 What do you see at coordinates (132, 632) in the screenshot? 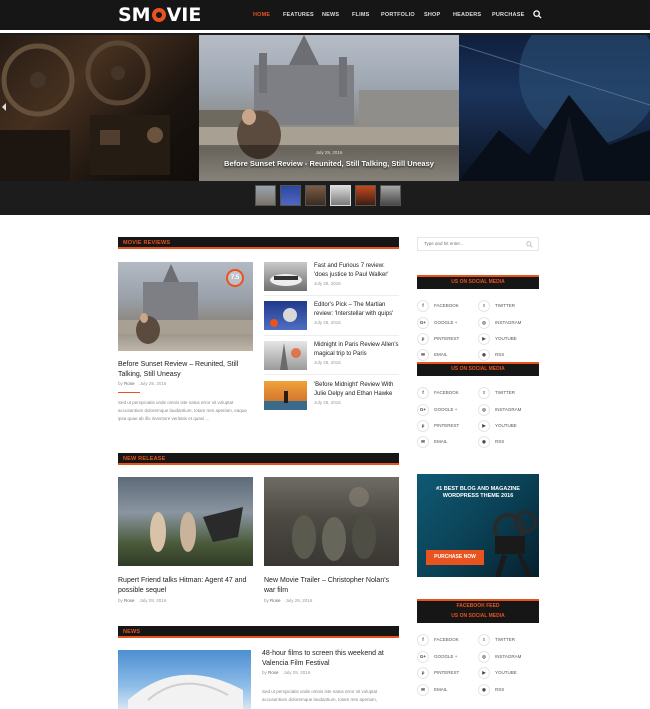
I see `section-title: NEWS` at bounding box center [132, 632].